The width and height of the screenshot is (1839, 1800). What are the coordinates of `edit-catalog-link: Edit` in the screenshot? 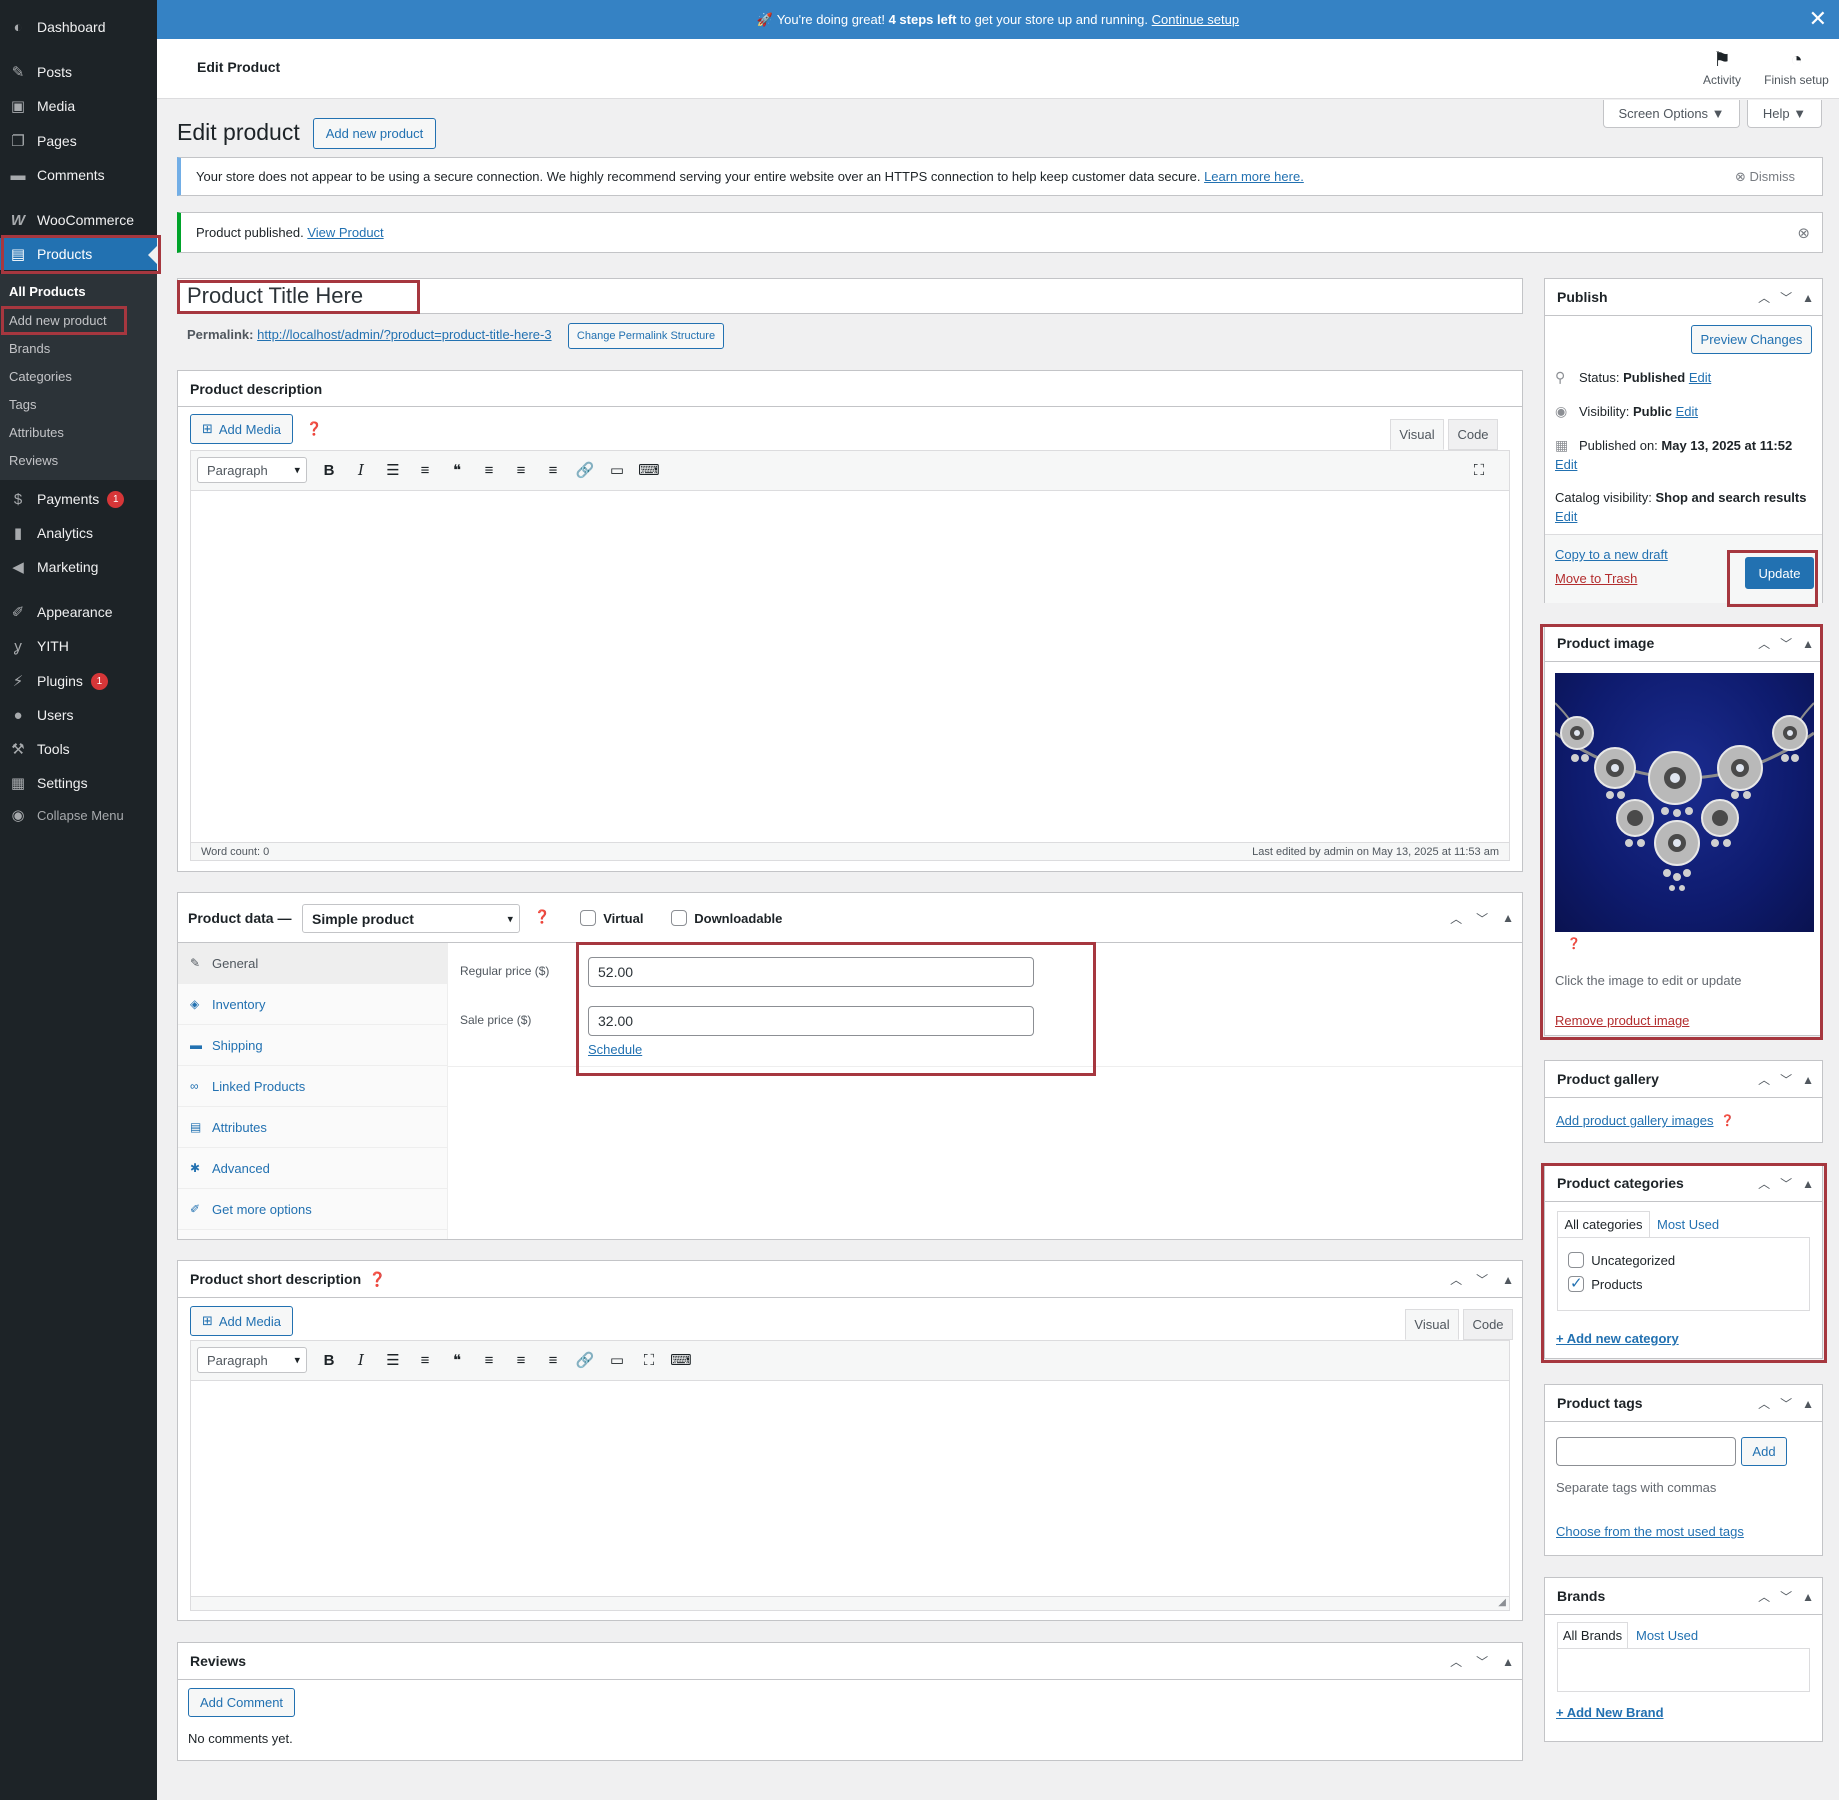 It's located at (1566, 516).